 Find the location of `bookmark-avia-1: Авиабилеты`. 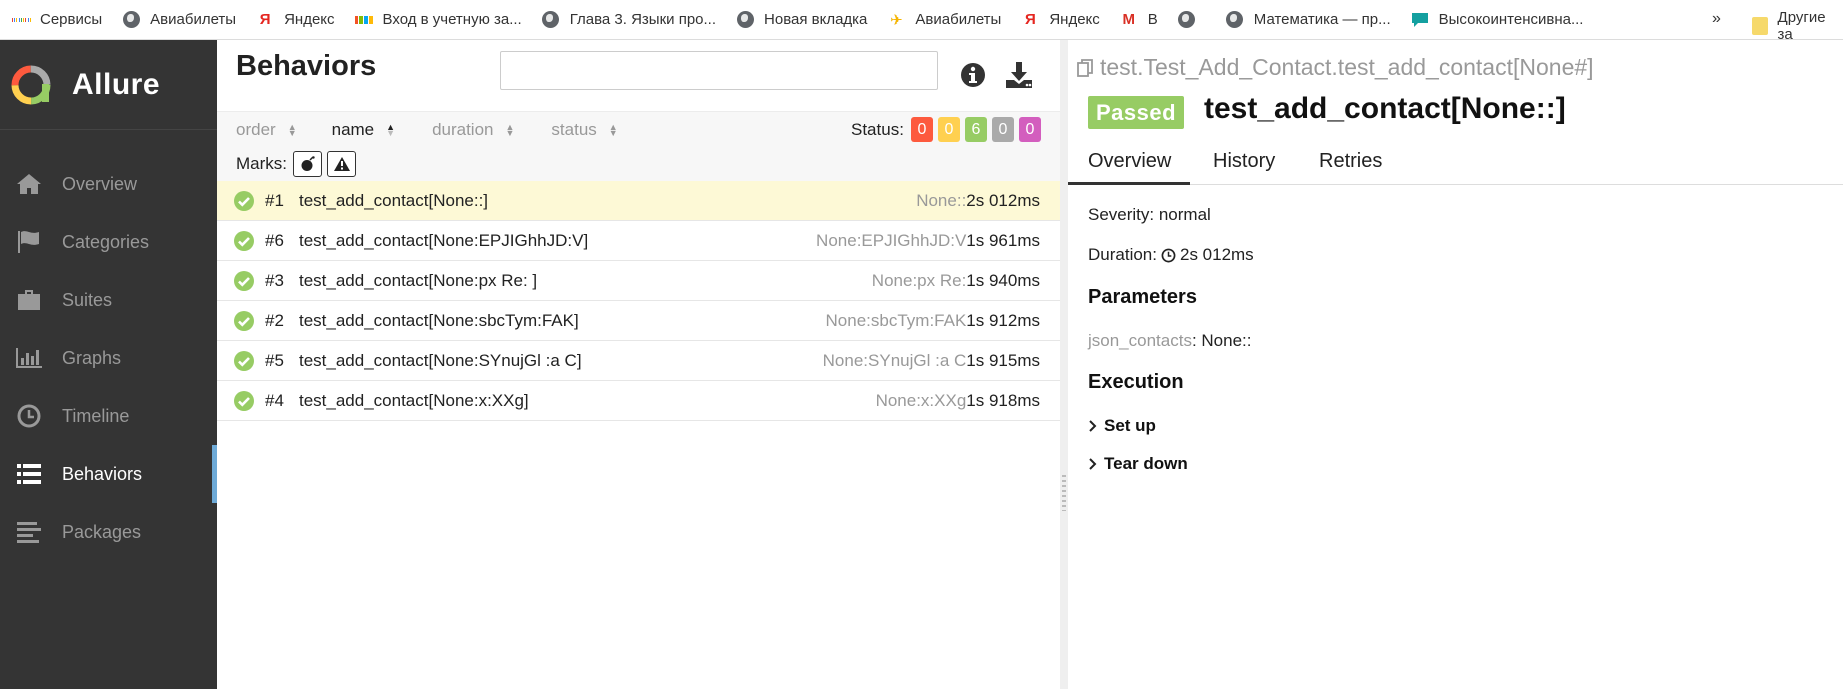

bookmark-avia-1: Авиабилеты is located at coordinates (179, 20).